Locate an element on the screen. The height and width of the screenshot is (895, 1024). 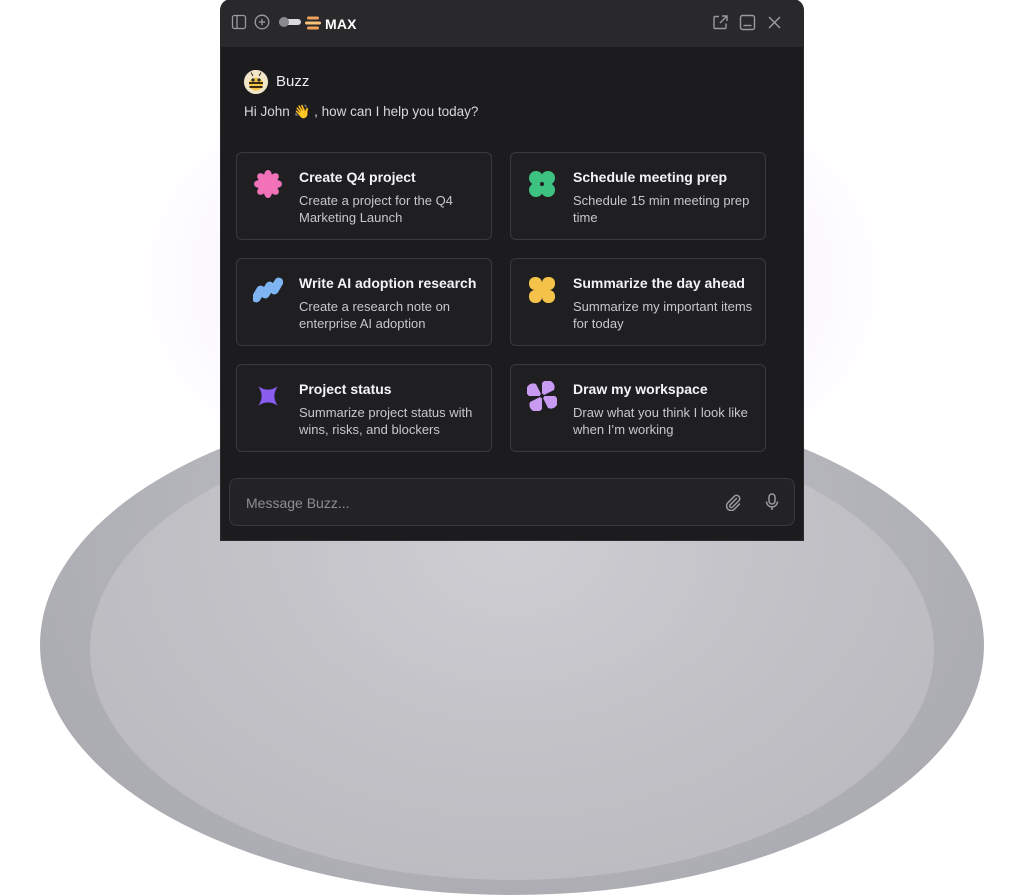
mode-toggle-icon is located at coordinates (290, 22).